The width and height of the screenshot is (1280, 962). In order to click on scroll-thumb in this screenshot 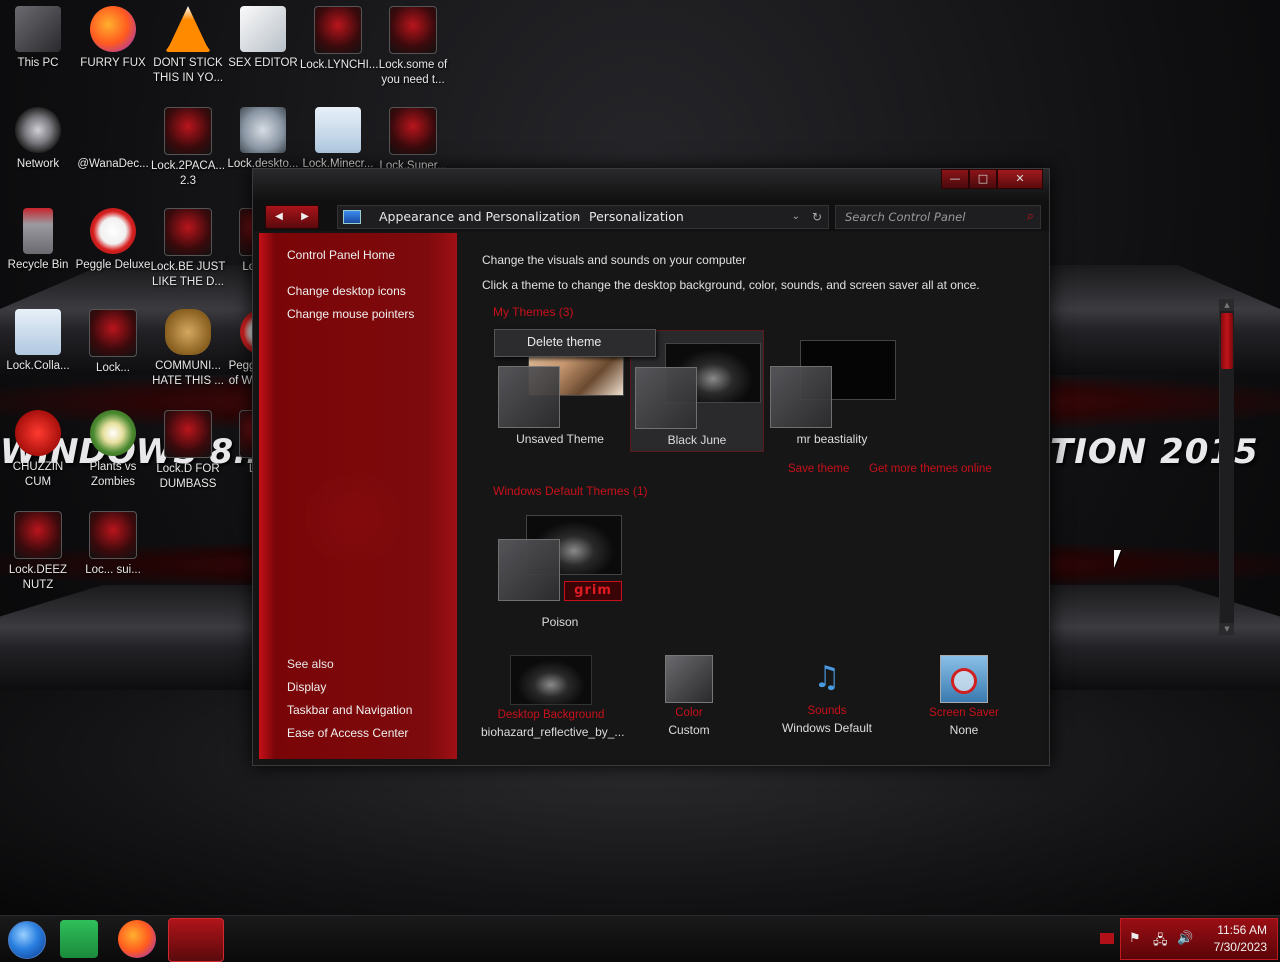, I will do `click(1227, 341)`.